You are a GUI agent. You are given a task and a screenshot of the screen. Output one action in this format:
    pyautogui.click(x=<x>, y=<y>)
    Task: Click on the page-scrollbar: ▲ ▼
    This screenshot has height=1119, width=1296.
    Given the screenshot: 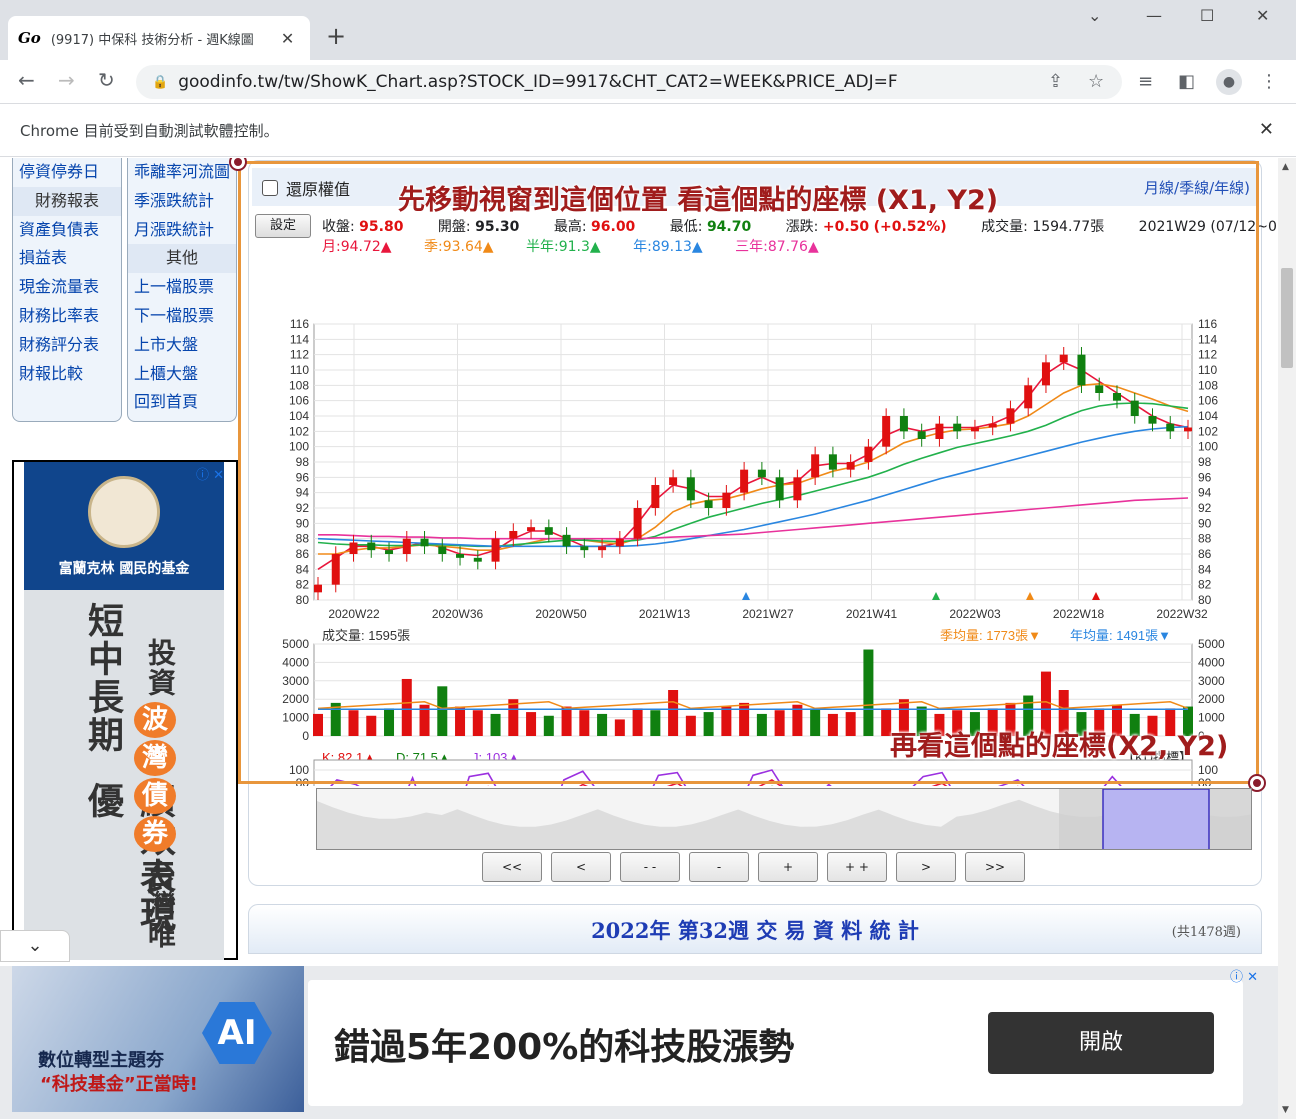 What is the action you would take?
    pyautogui.click(x=1287, y=638)
    